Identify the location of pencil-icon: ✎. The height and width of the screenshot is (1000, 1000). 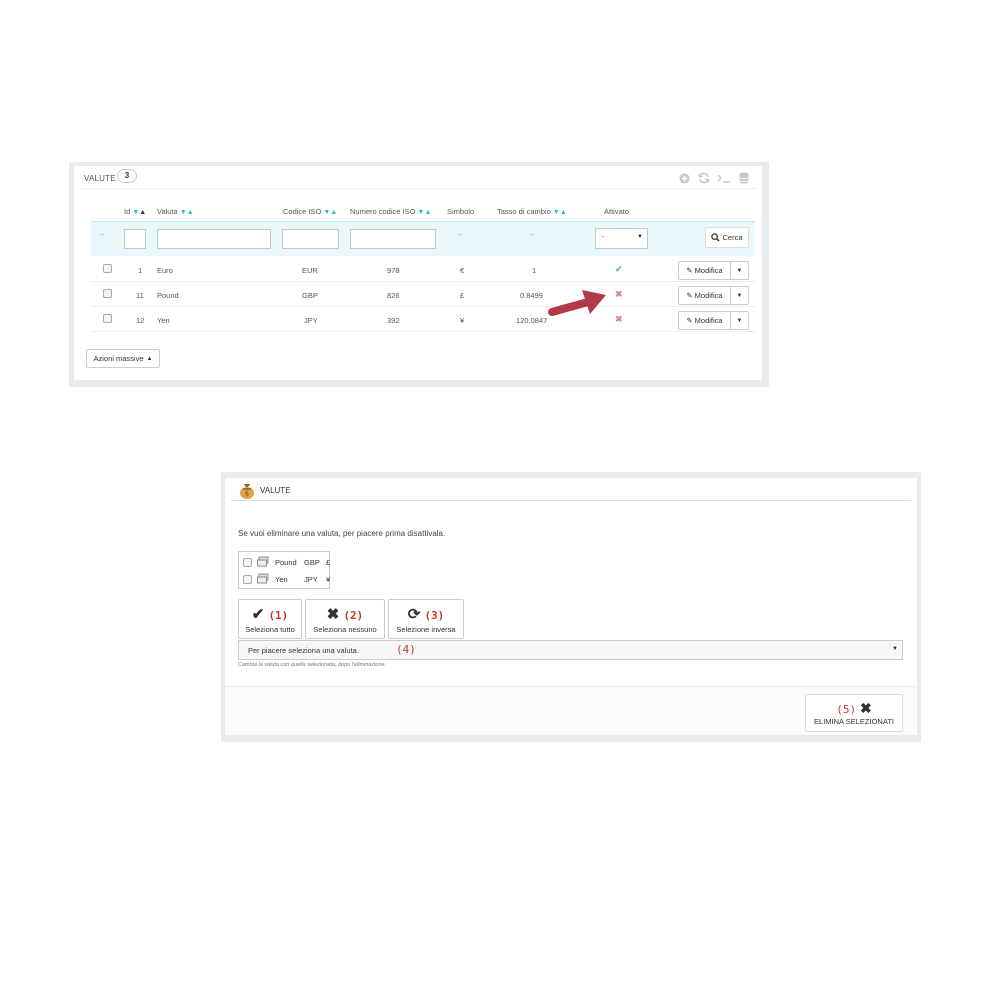
(689, 295).